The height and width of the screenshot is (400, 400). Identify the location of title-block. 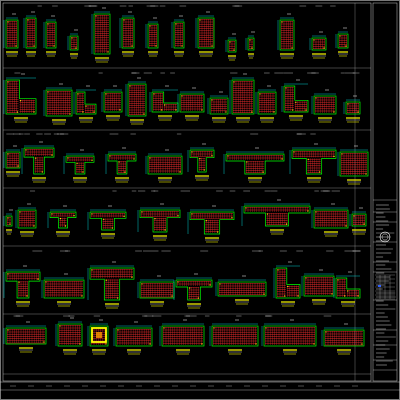
(385, 192).